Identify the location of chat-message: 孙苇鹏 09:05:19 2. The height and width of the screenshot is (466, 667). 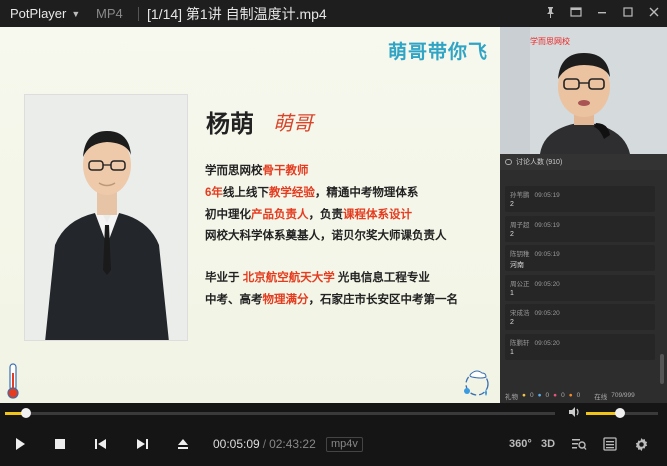
(580, 199).